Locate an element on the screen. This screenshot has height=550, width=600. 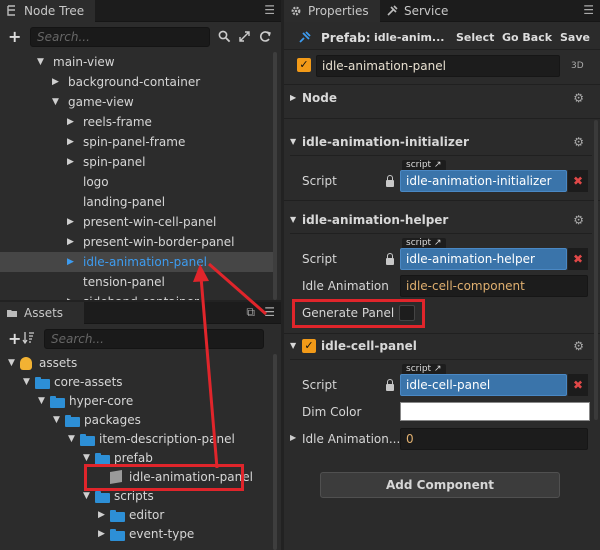
prefab-select-button: Select is located at coordinates (475, 37).